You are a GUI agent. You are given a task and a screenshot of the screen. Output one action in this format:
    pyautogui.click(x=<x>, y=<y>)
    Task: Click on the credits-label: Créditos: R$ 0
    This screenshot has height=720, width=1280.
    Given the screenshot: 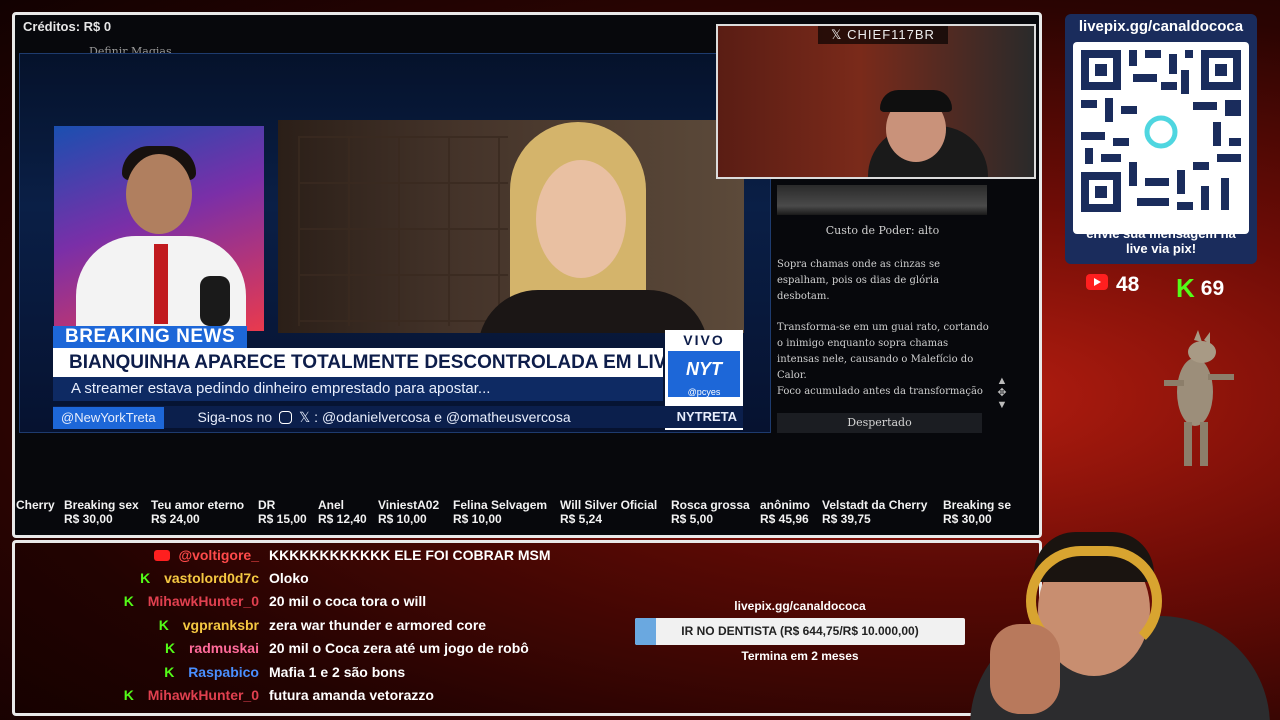 What is the action you would take?
    pyautogui.click(x=67, y=26)
    